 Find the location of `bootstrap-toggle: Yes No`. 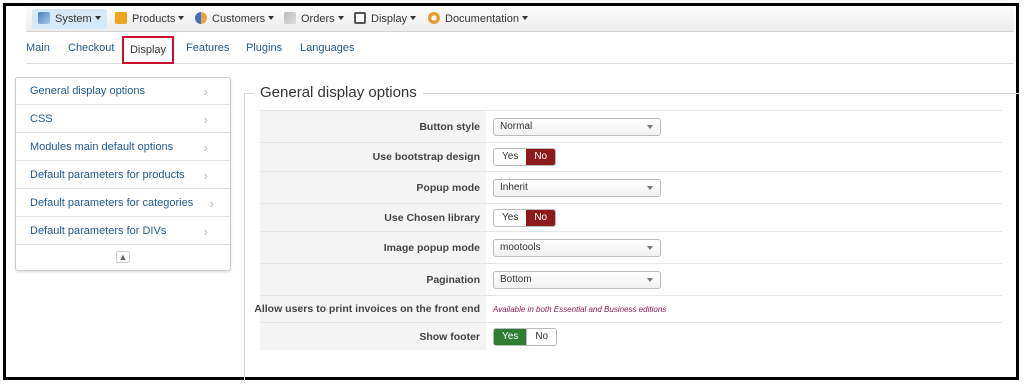

bootstrap-toggle: Yes No is located at coordinates (525, 157).